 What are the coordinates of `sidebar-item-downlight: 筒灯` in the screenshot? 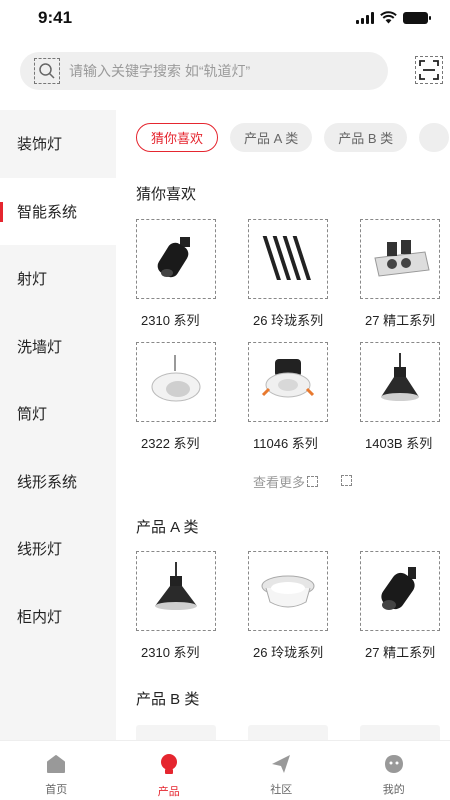 It's located at (58, 414).